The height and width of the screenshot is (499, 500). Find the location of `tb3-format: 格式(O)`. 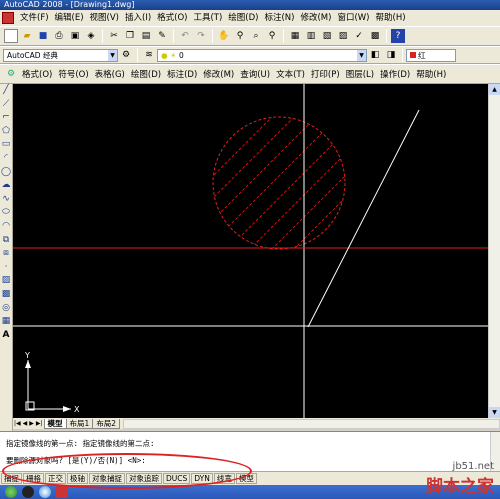

tb3-format: 格式(O) is located at coordinates (37, 74).